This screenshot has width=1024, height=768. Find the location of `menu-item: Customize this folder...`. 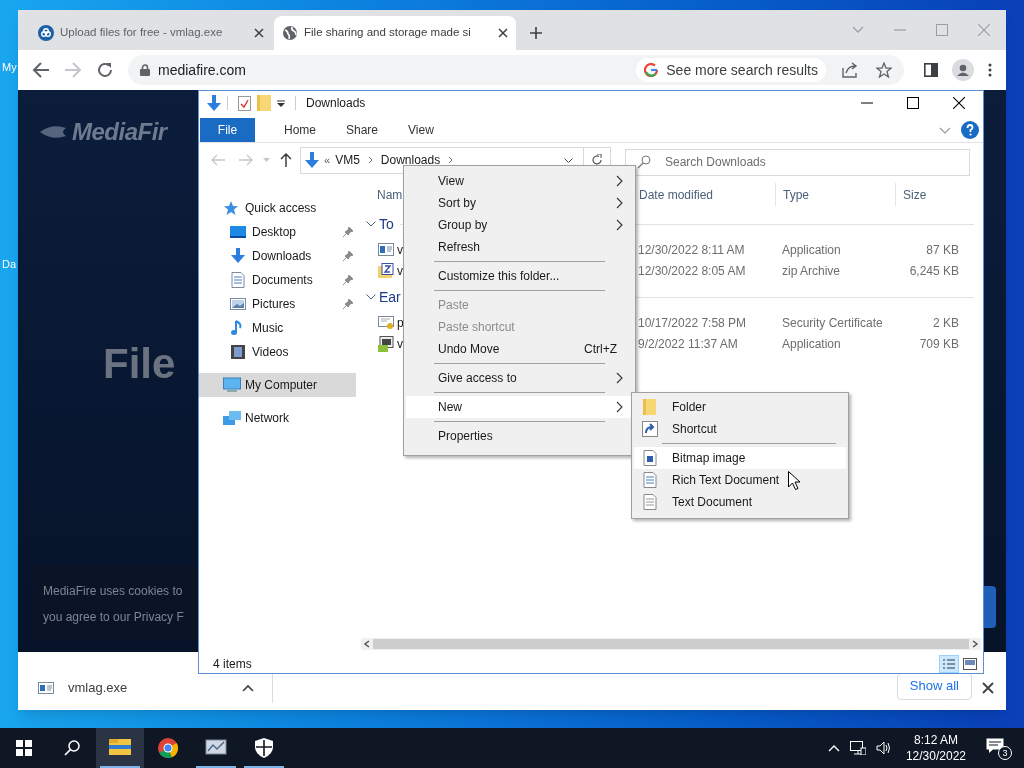

menu-item: Customize this folder... is located at coordinates (519, 276).